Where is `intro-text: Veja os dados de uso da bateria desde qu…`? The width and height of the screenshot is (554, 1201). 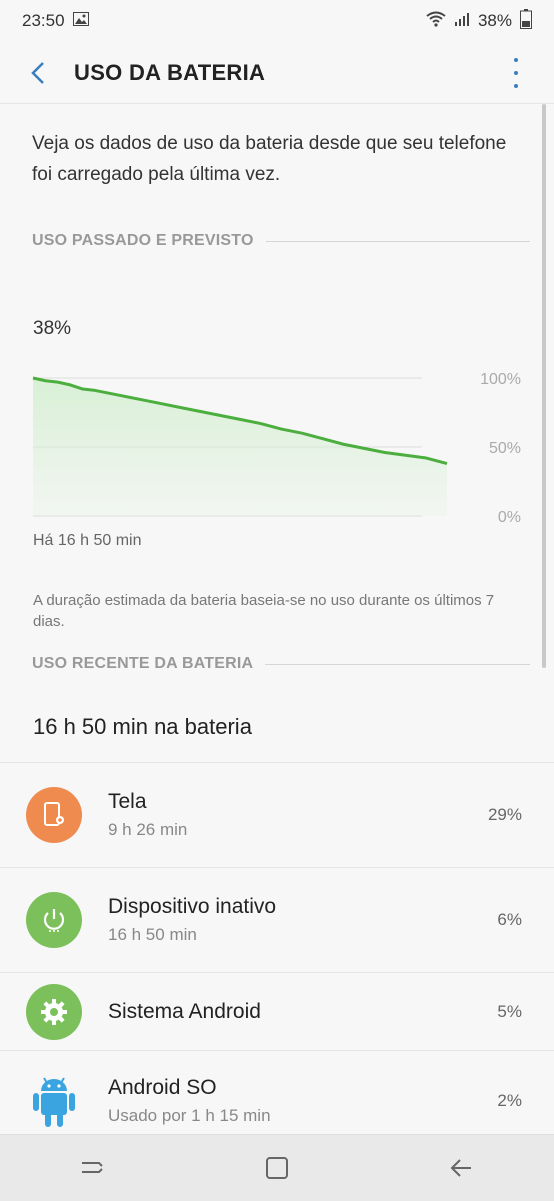 intro-text: Veja os dados de uso da bateria desde qu… is located at coordinates (269, 159).